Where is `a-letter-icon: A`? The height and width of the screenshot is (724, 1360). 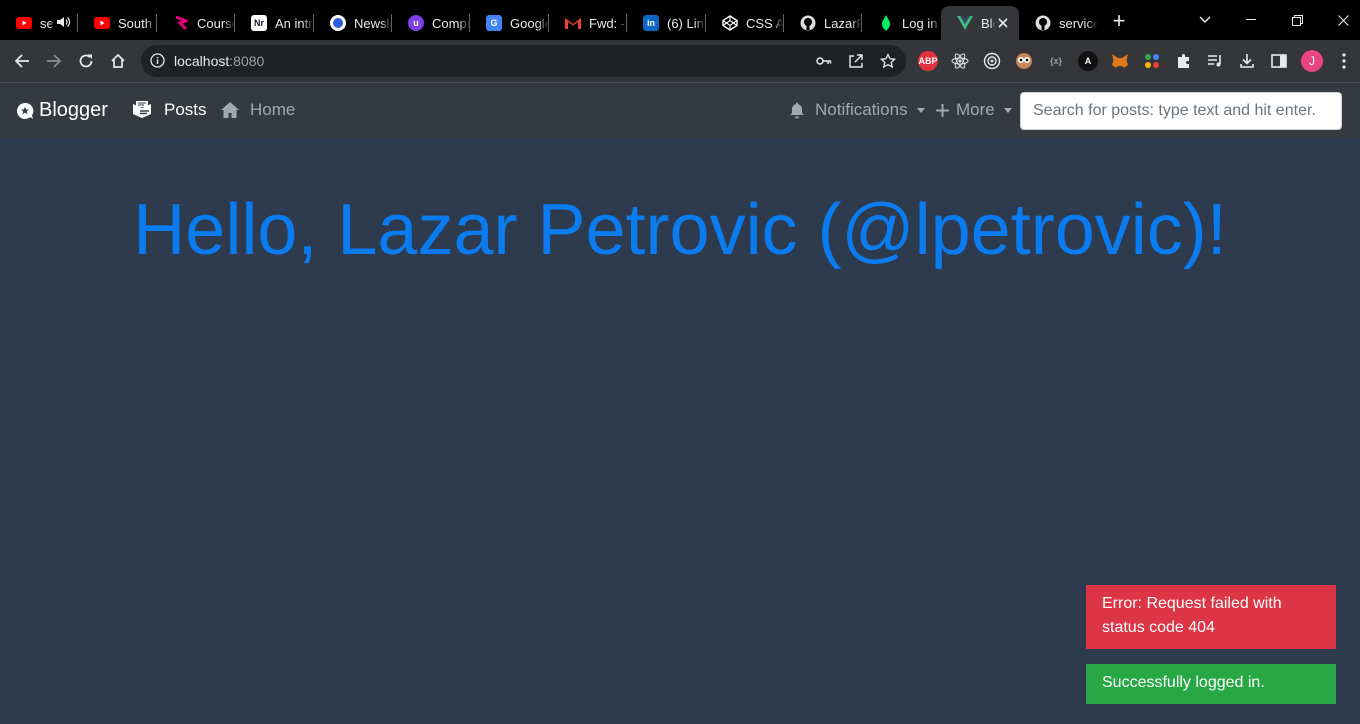
a-letter-icon: A is located at coordinates (1088, 61).